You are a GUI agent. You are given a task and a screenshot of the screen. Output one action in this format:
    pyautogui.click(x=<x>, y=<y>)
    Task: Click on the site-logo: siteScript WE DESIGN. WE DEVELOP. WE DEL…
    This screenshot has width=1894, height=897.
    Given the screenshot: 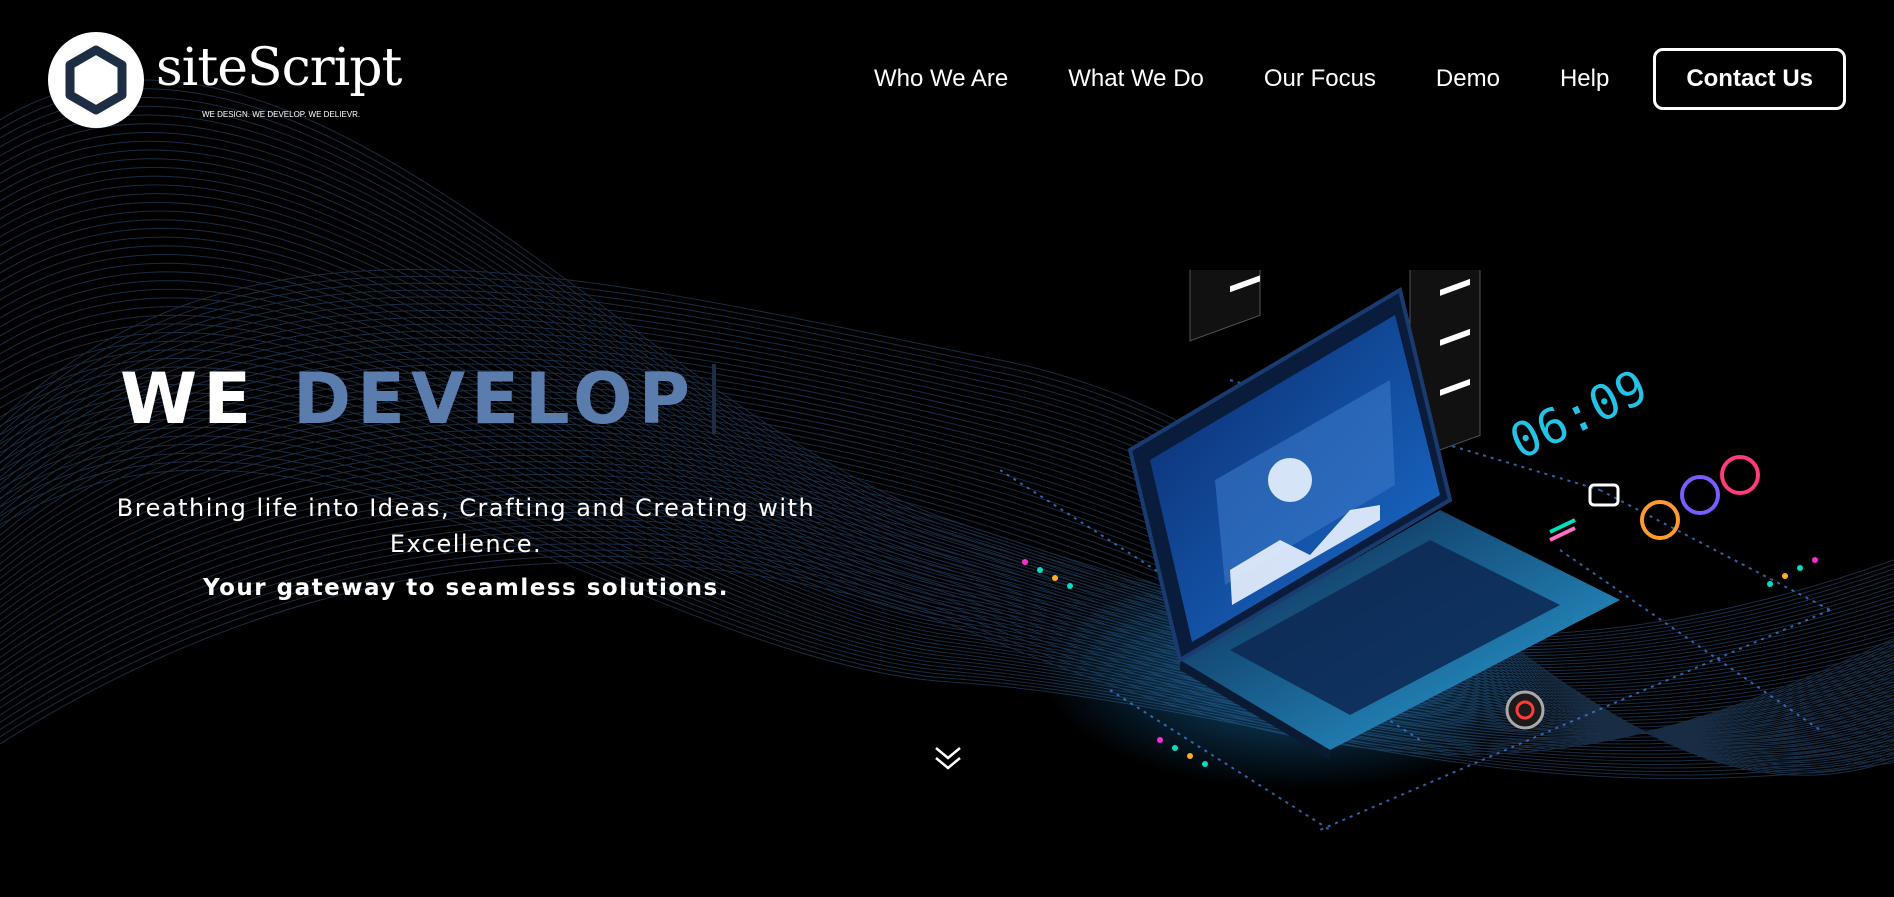 What is the action you would take?
    pyautogui.click(x=225, y=80)
    